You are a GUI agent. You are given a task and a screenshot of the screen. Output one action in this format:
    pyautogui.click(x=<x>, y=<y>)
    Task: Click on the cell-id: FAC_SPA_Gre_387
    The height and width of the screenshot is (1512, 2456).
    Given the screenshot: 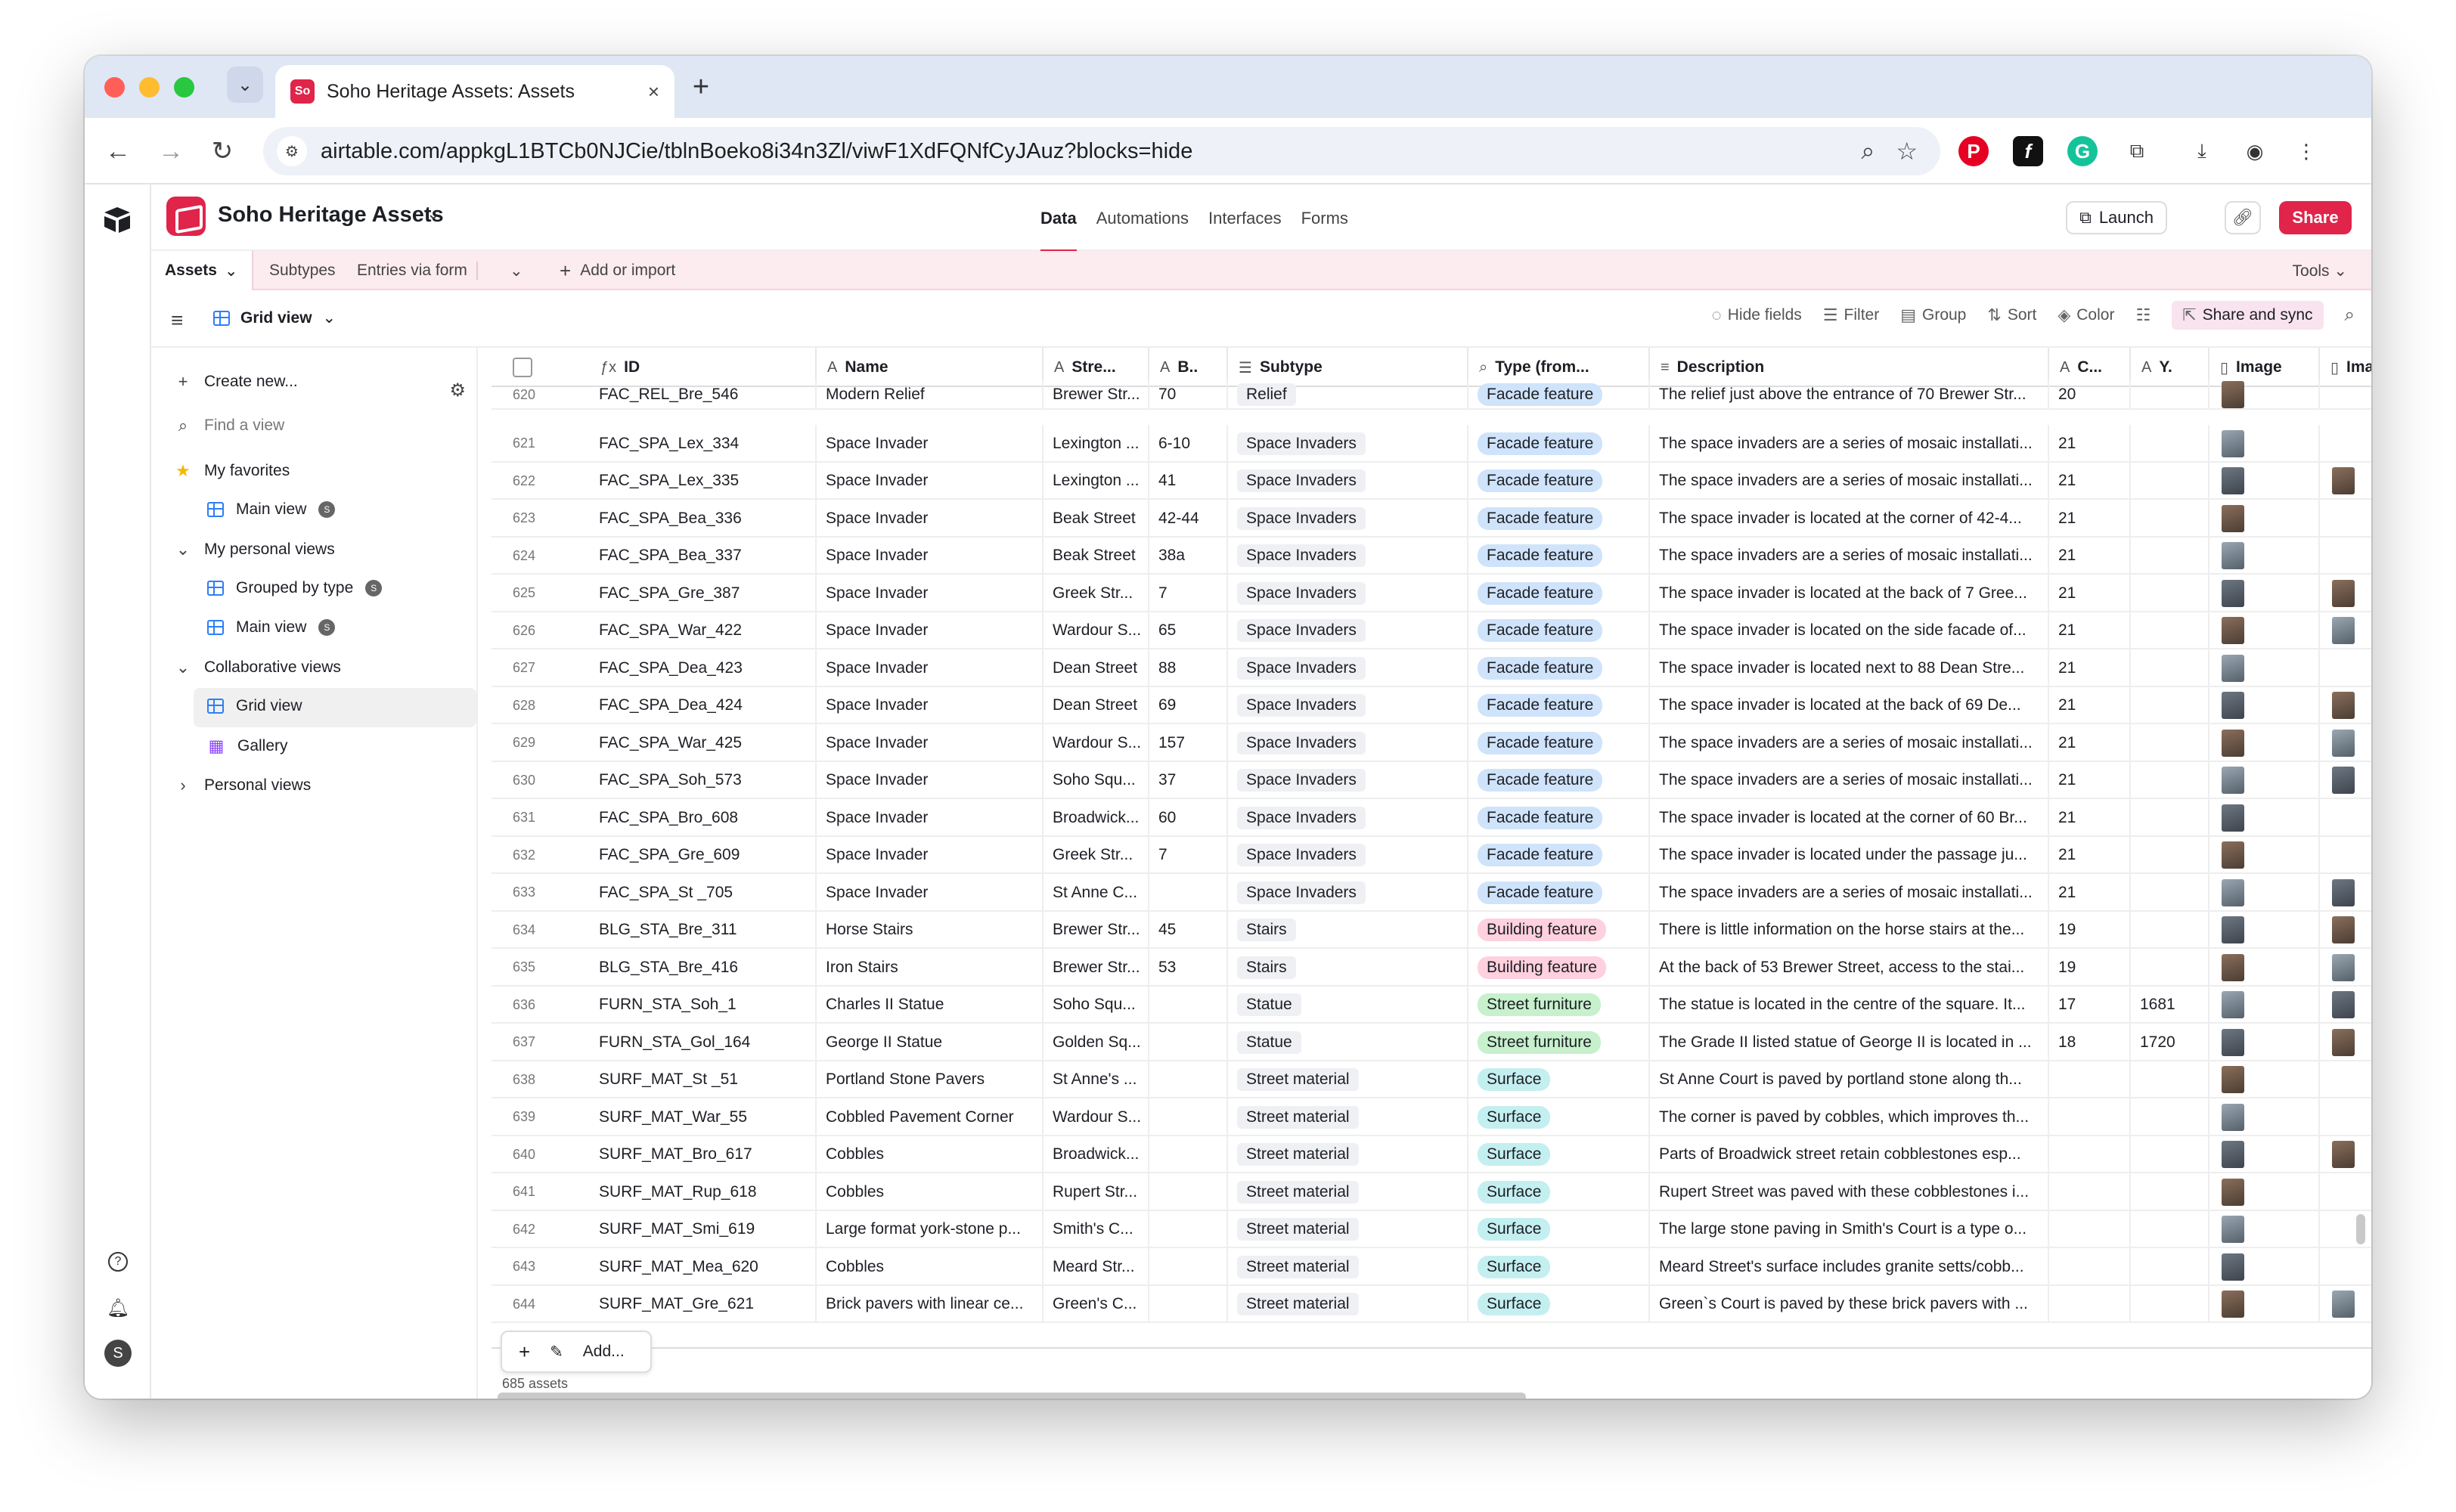 What is the action you would take?
    pyautogui.click(x=703, y=593)
    